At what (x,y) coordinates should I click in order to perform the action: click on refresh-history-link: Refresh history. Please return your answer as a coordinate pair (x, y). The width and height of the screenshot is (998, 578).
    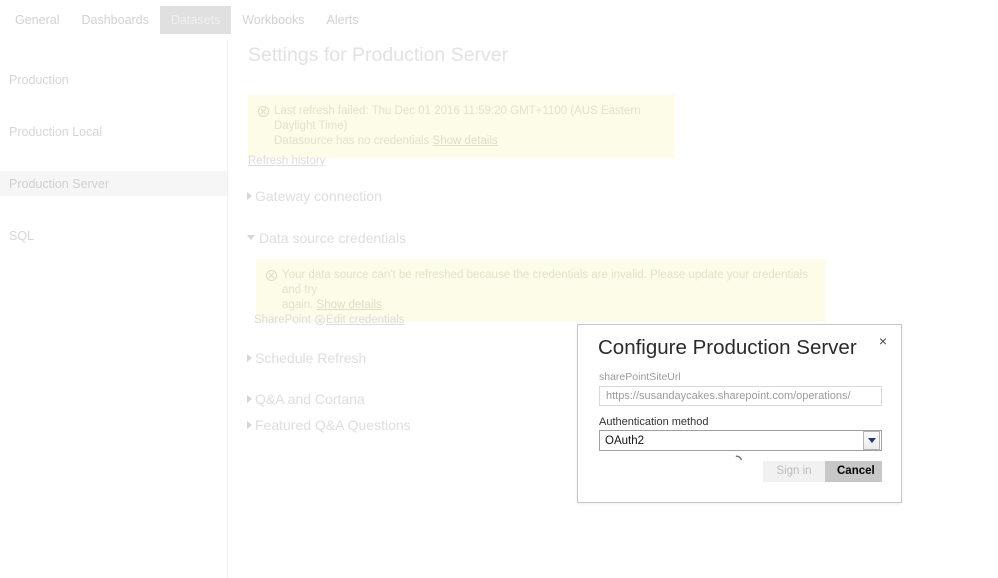
    Looking at the image, I should click on (286, 161).